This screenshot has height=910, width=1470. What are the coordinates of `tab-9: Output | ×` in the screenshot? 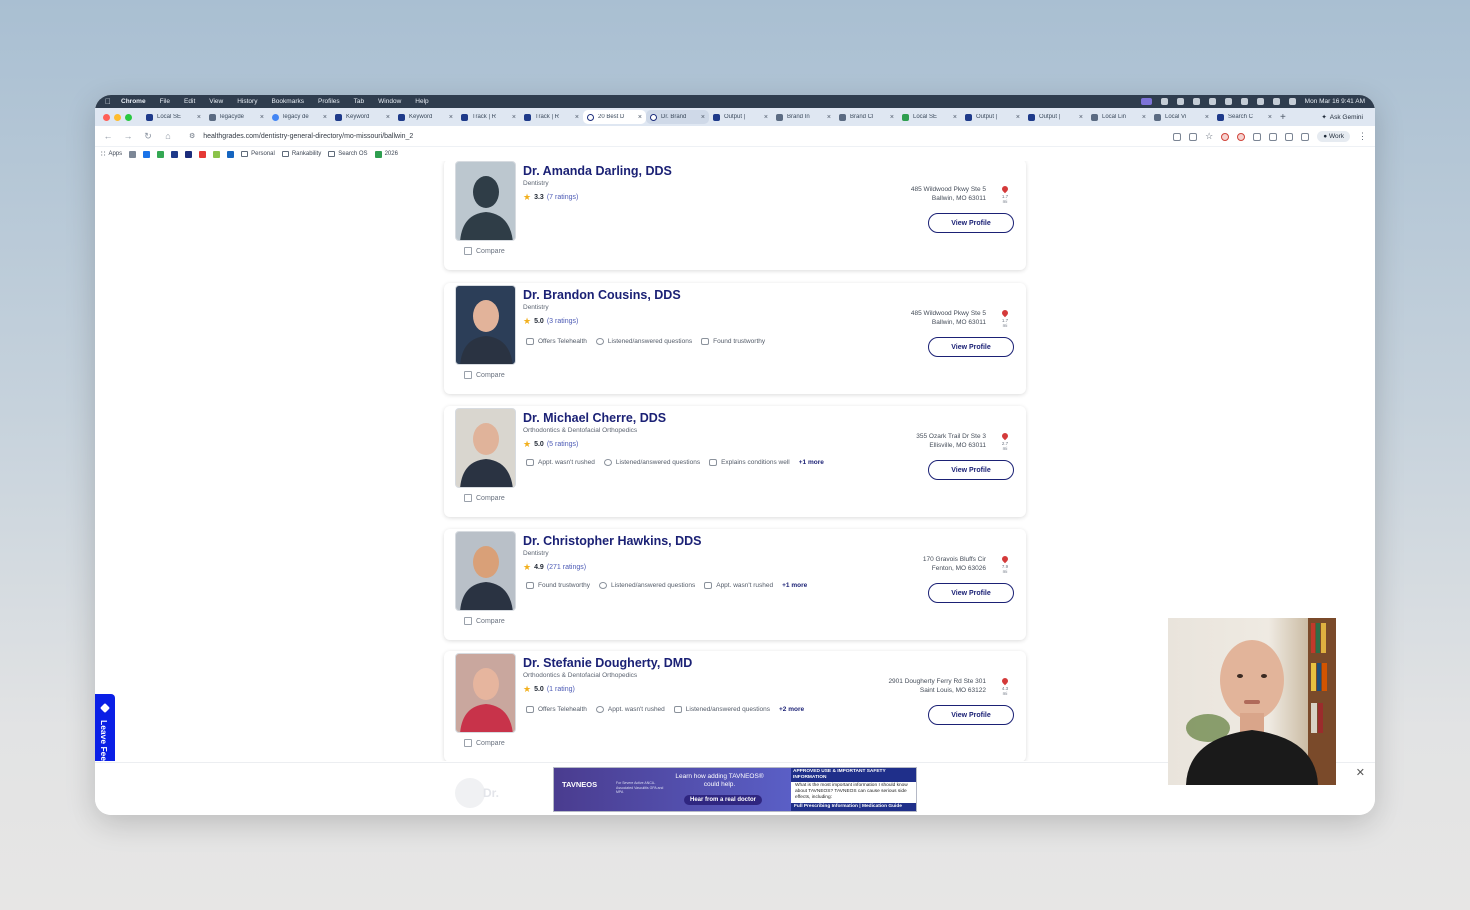 It's located at (740, 117).